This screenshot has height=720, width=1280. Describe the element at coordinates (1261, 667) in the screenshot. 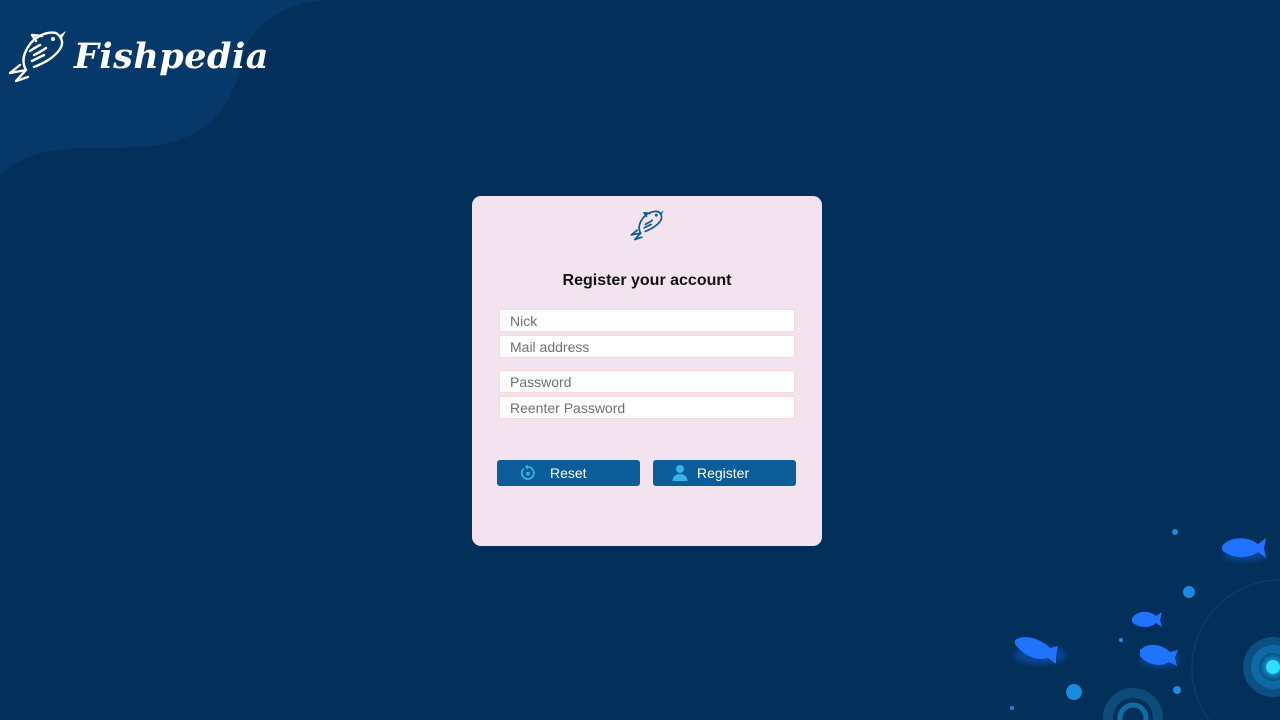

I see `glowing-orb-decoration` at that location.